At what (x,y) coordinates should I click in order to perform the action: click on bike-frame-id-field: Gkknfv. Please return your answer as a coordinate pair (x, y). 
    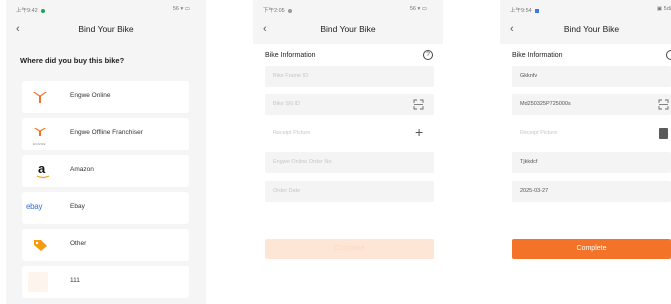
    Looking at the image, I should click on (591, 76).